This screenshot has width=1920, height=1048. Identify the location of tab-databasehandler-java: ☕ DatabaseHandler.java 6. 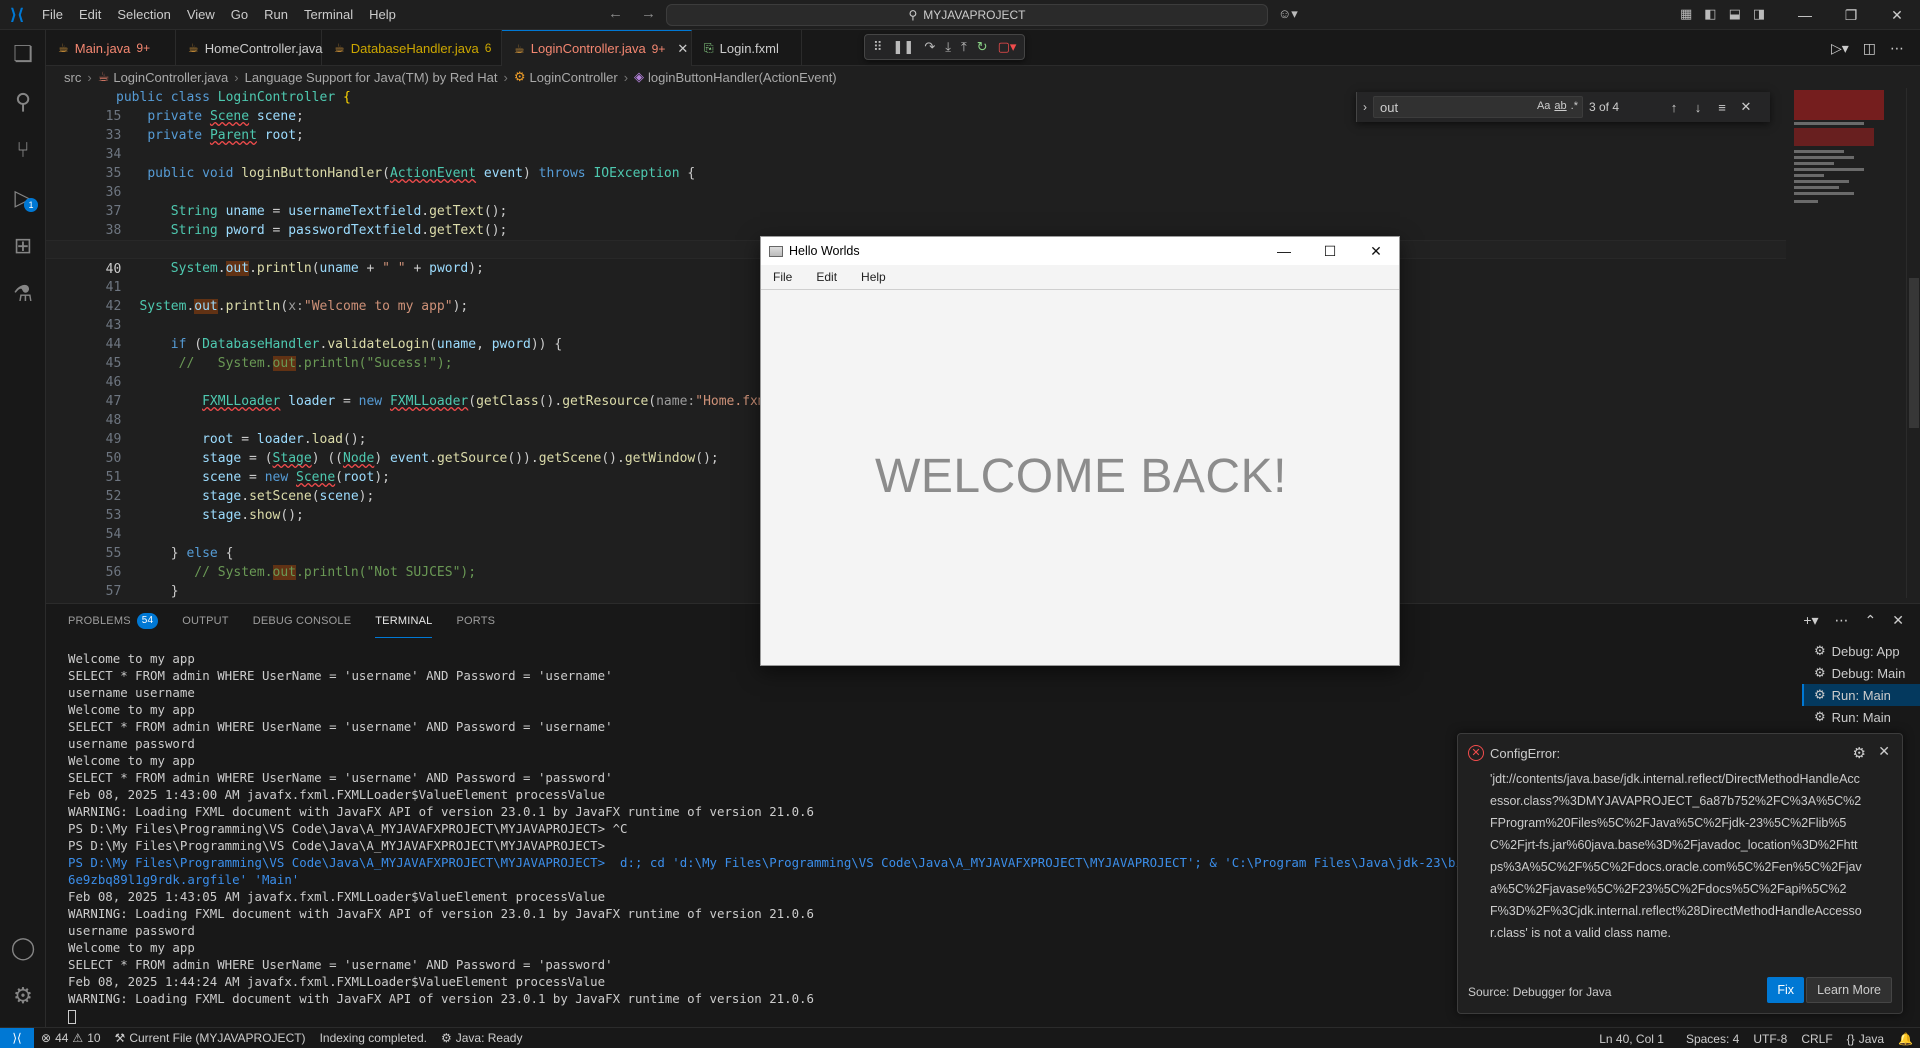
(412, 48).